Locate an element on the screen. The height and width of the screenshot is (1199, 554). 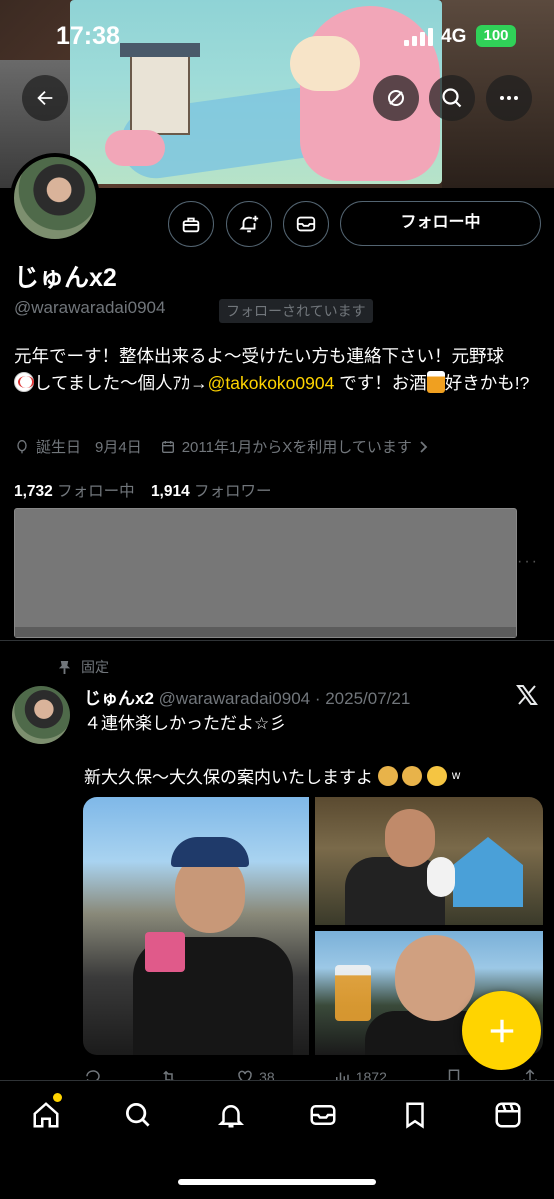
chevron-right-icon is located at coordinates (424, 447).